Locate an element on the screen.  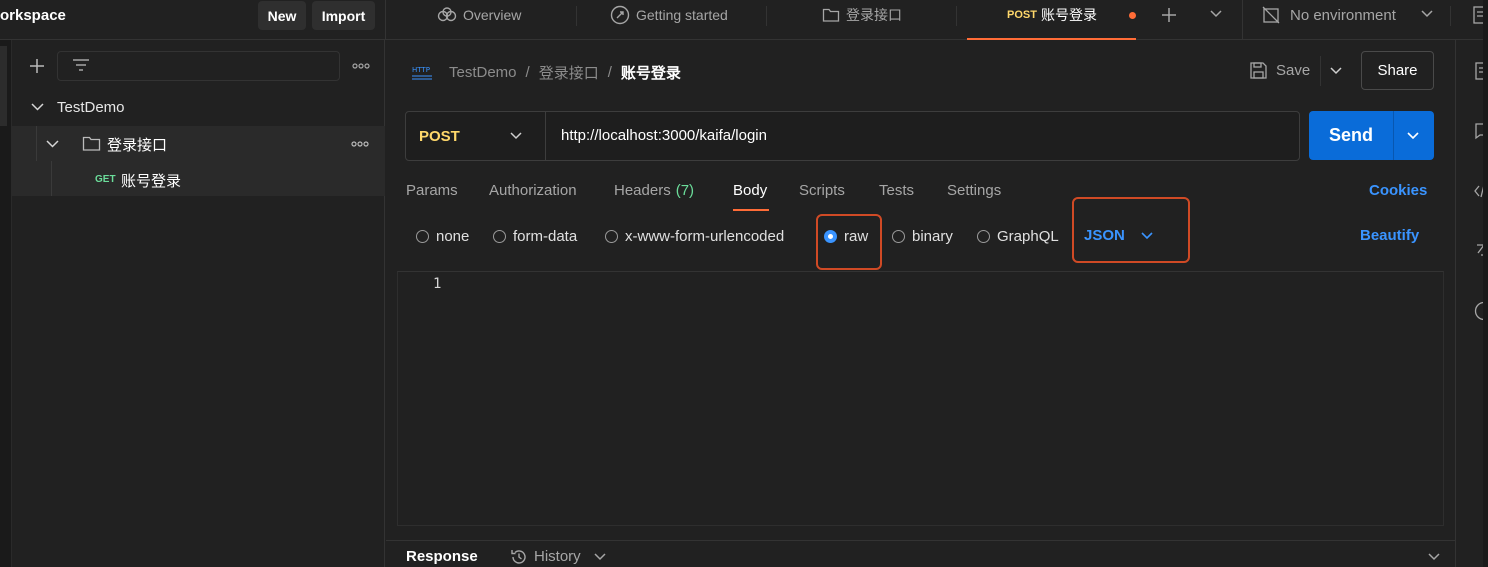
tab-label: 账号登录 is located at coordinates (1068, 15).